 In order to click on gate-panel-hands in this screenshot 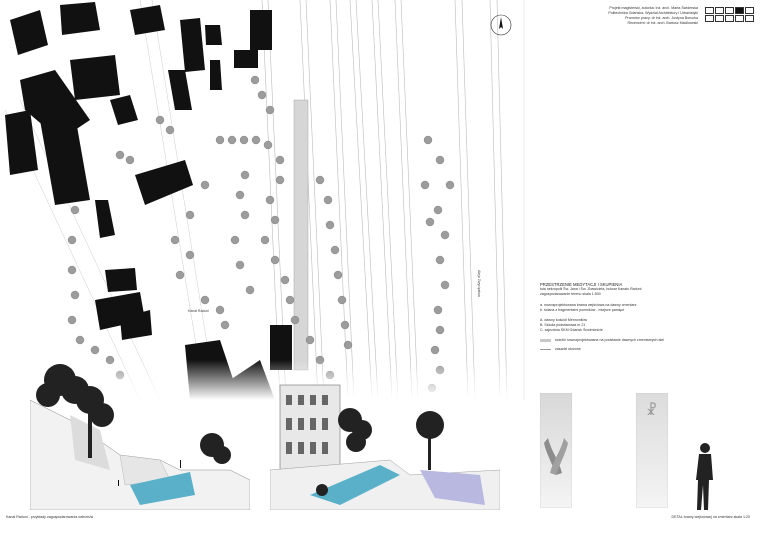, I will do `click(556, 450)`.